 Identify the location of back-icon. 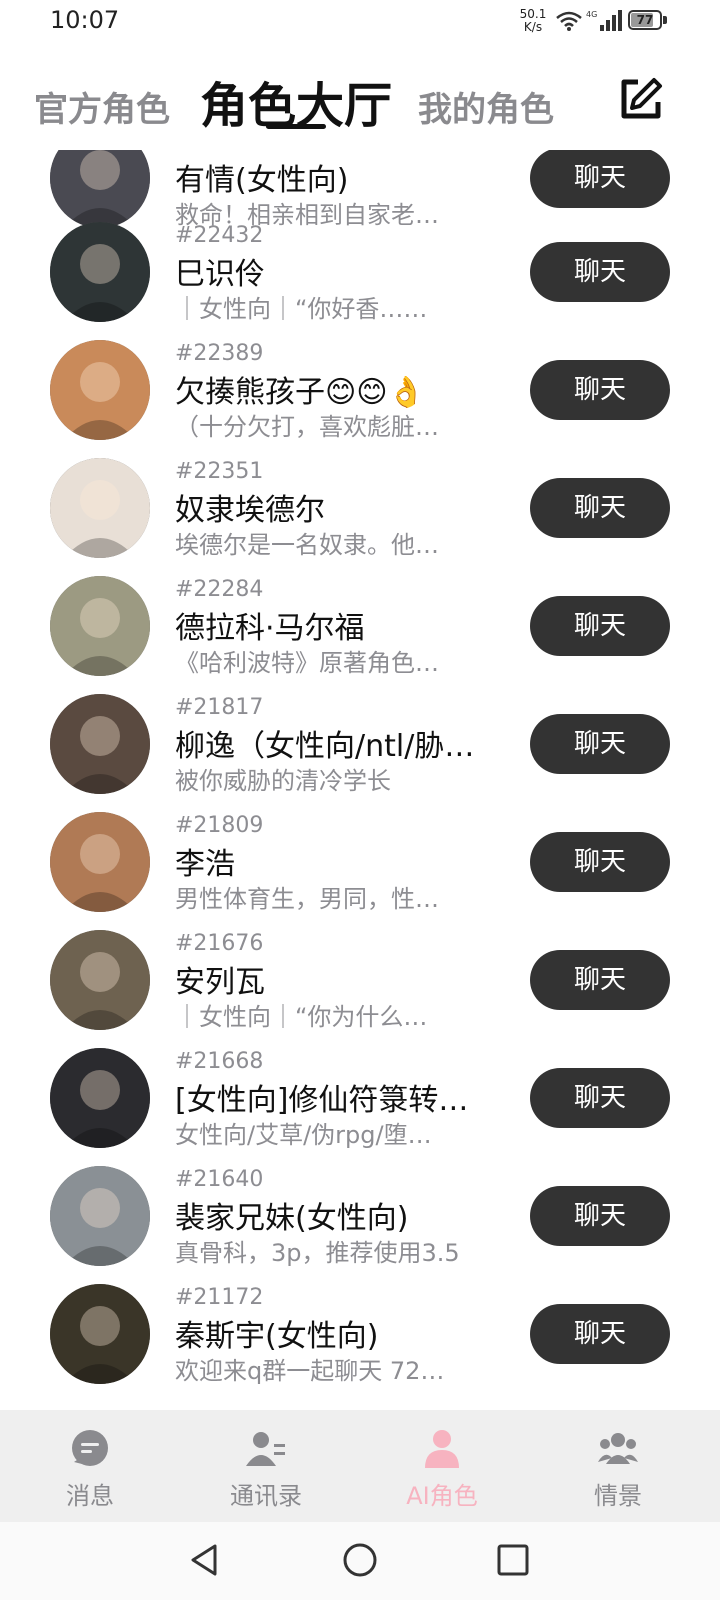
(205, 1560).